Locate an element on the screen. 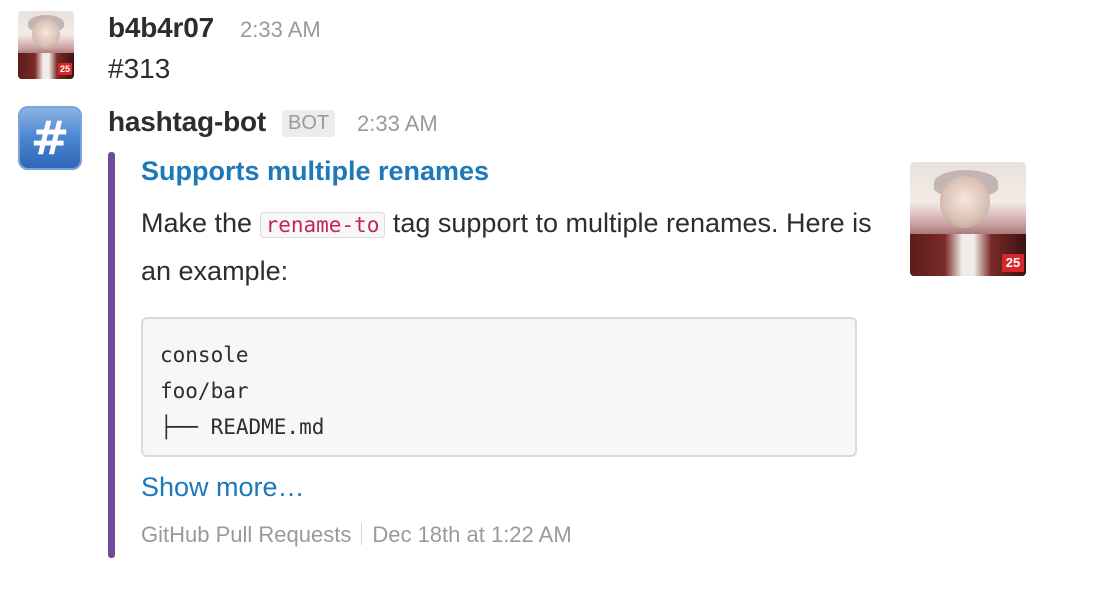 The height and width of the screenshot is (604, 1102). code-line: ├── README.md is located at coordinates (242, 427).